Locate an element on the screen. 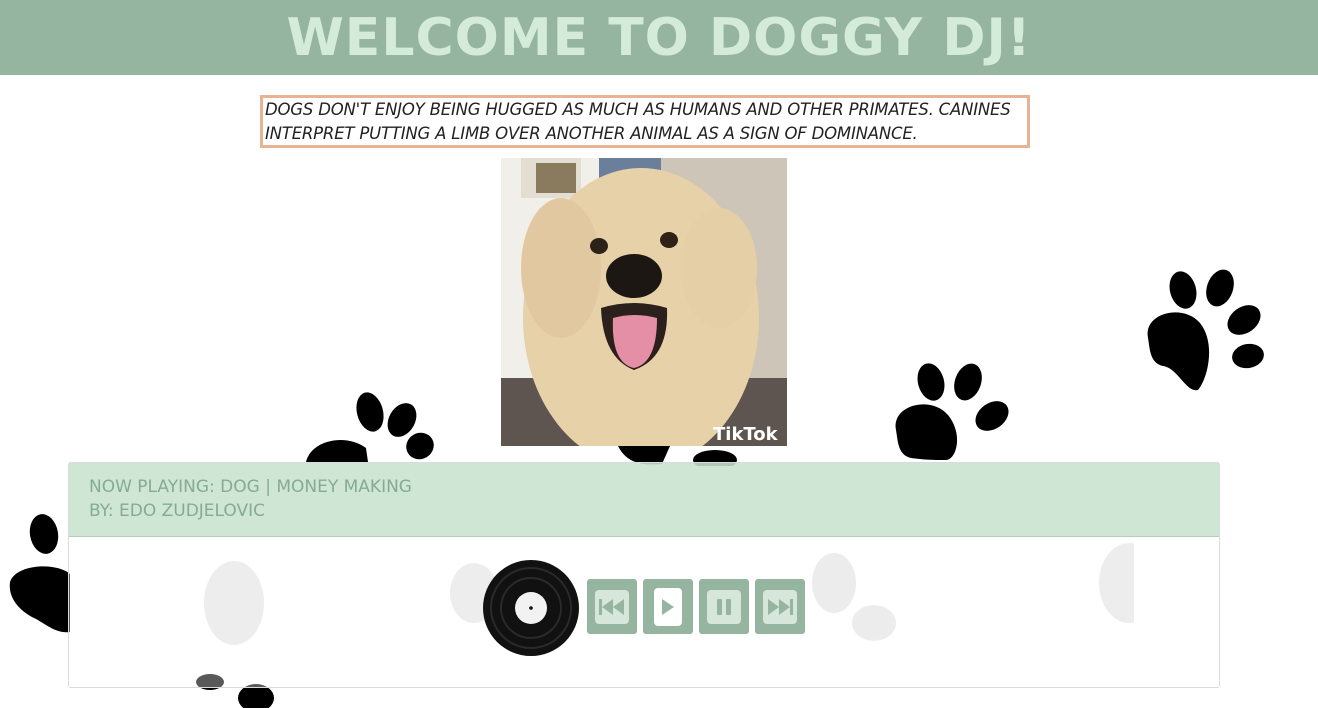 This screenshot has height=708, width=1318. play-button is located at coordinates (668, 606).